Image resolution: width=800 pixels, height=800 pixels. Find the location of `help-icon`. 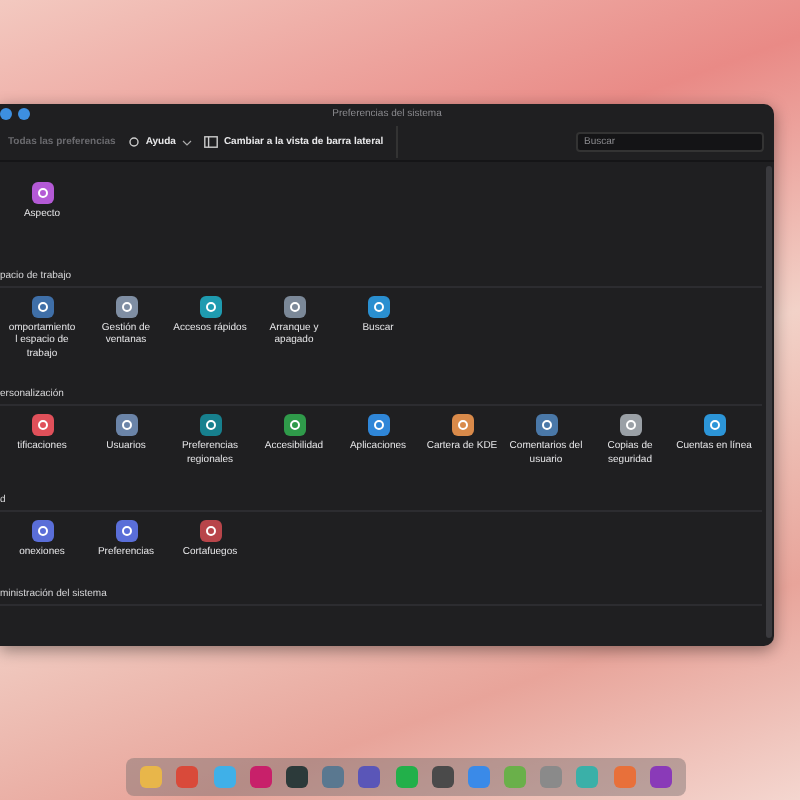

help-icon is located at coordinates (133, 142).